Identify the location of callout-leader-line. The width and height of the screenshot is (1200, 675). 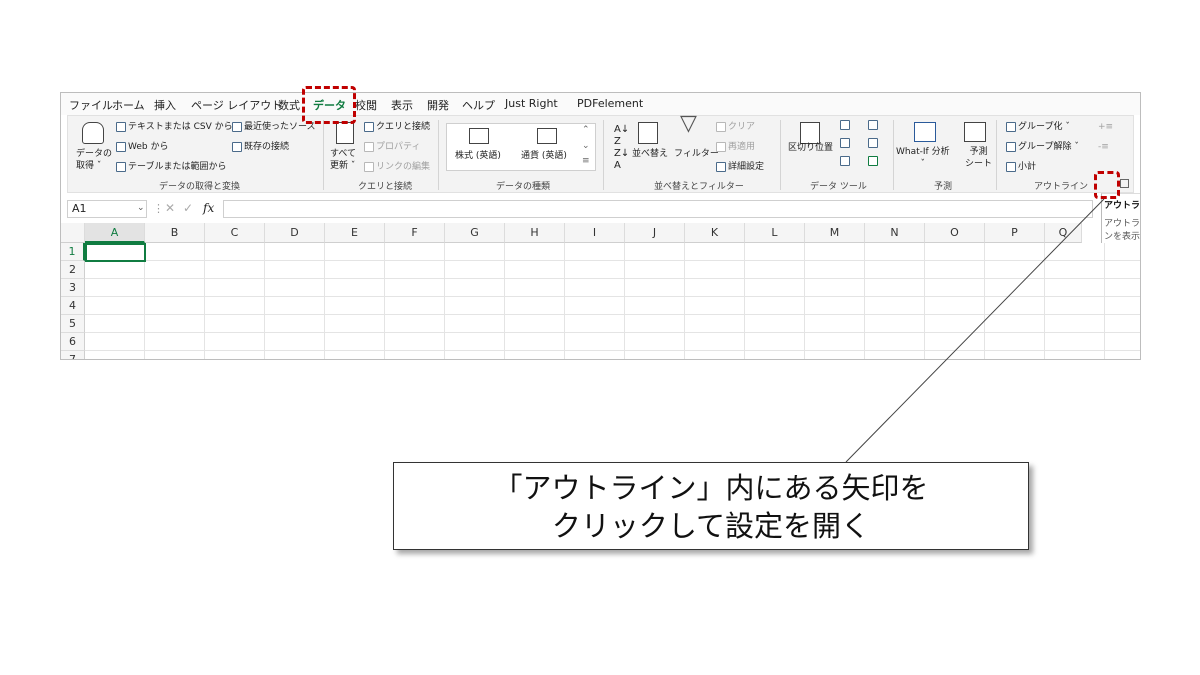
(975, 330).